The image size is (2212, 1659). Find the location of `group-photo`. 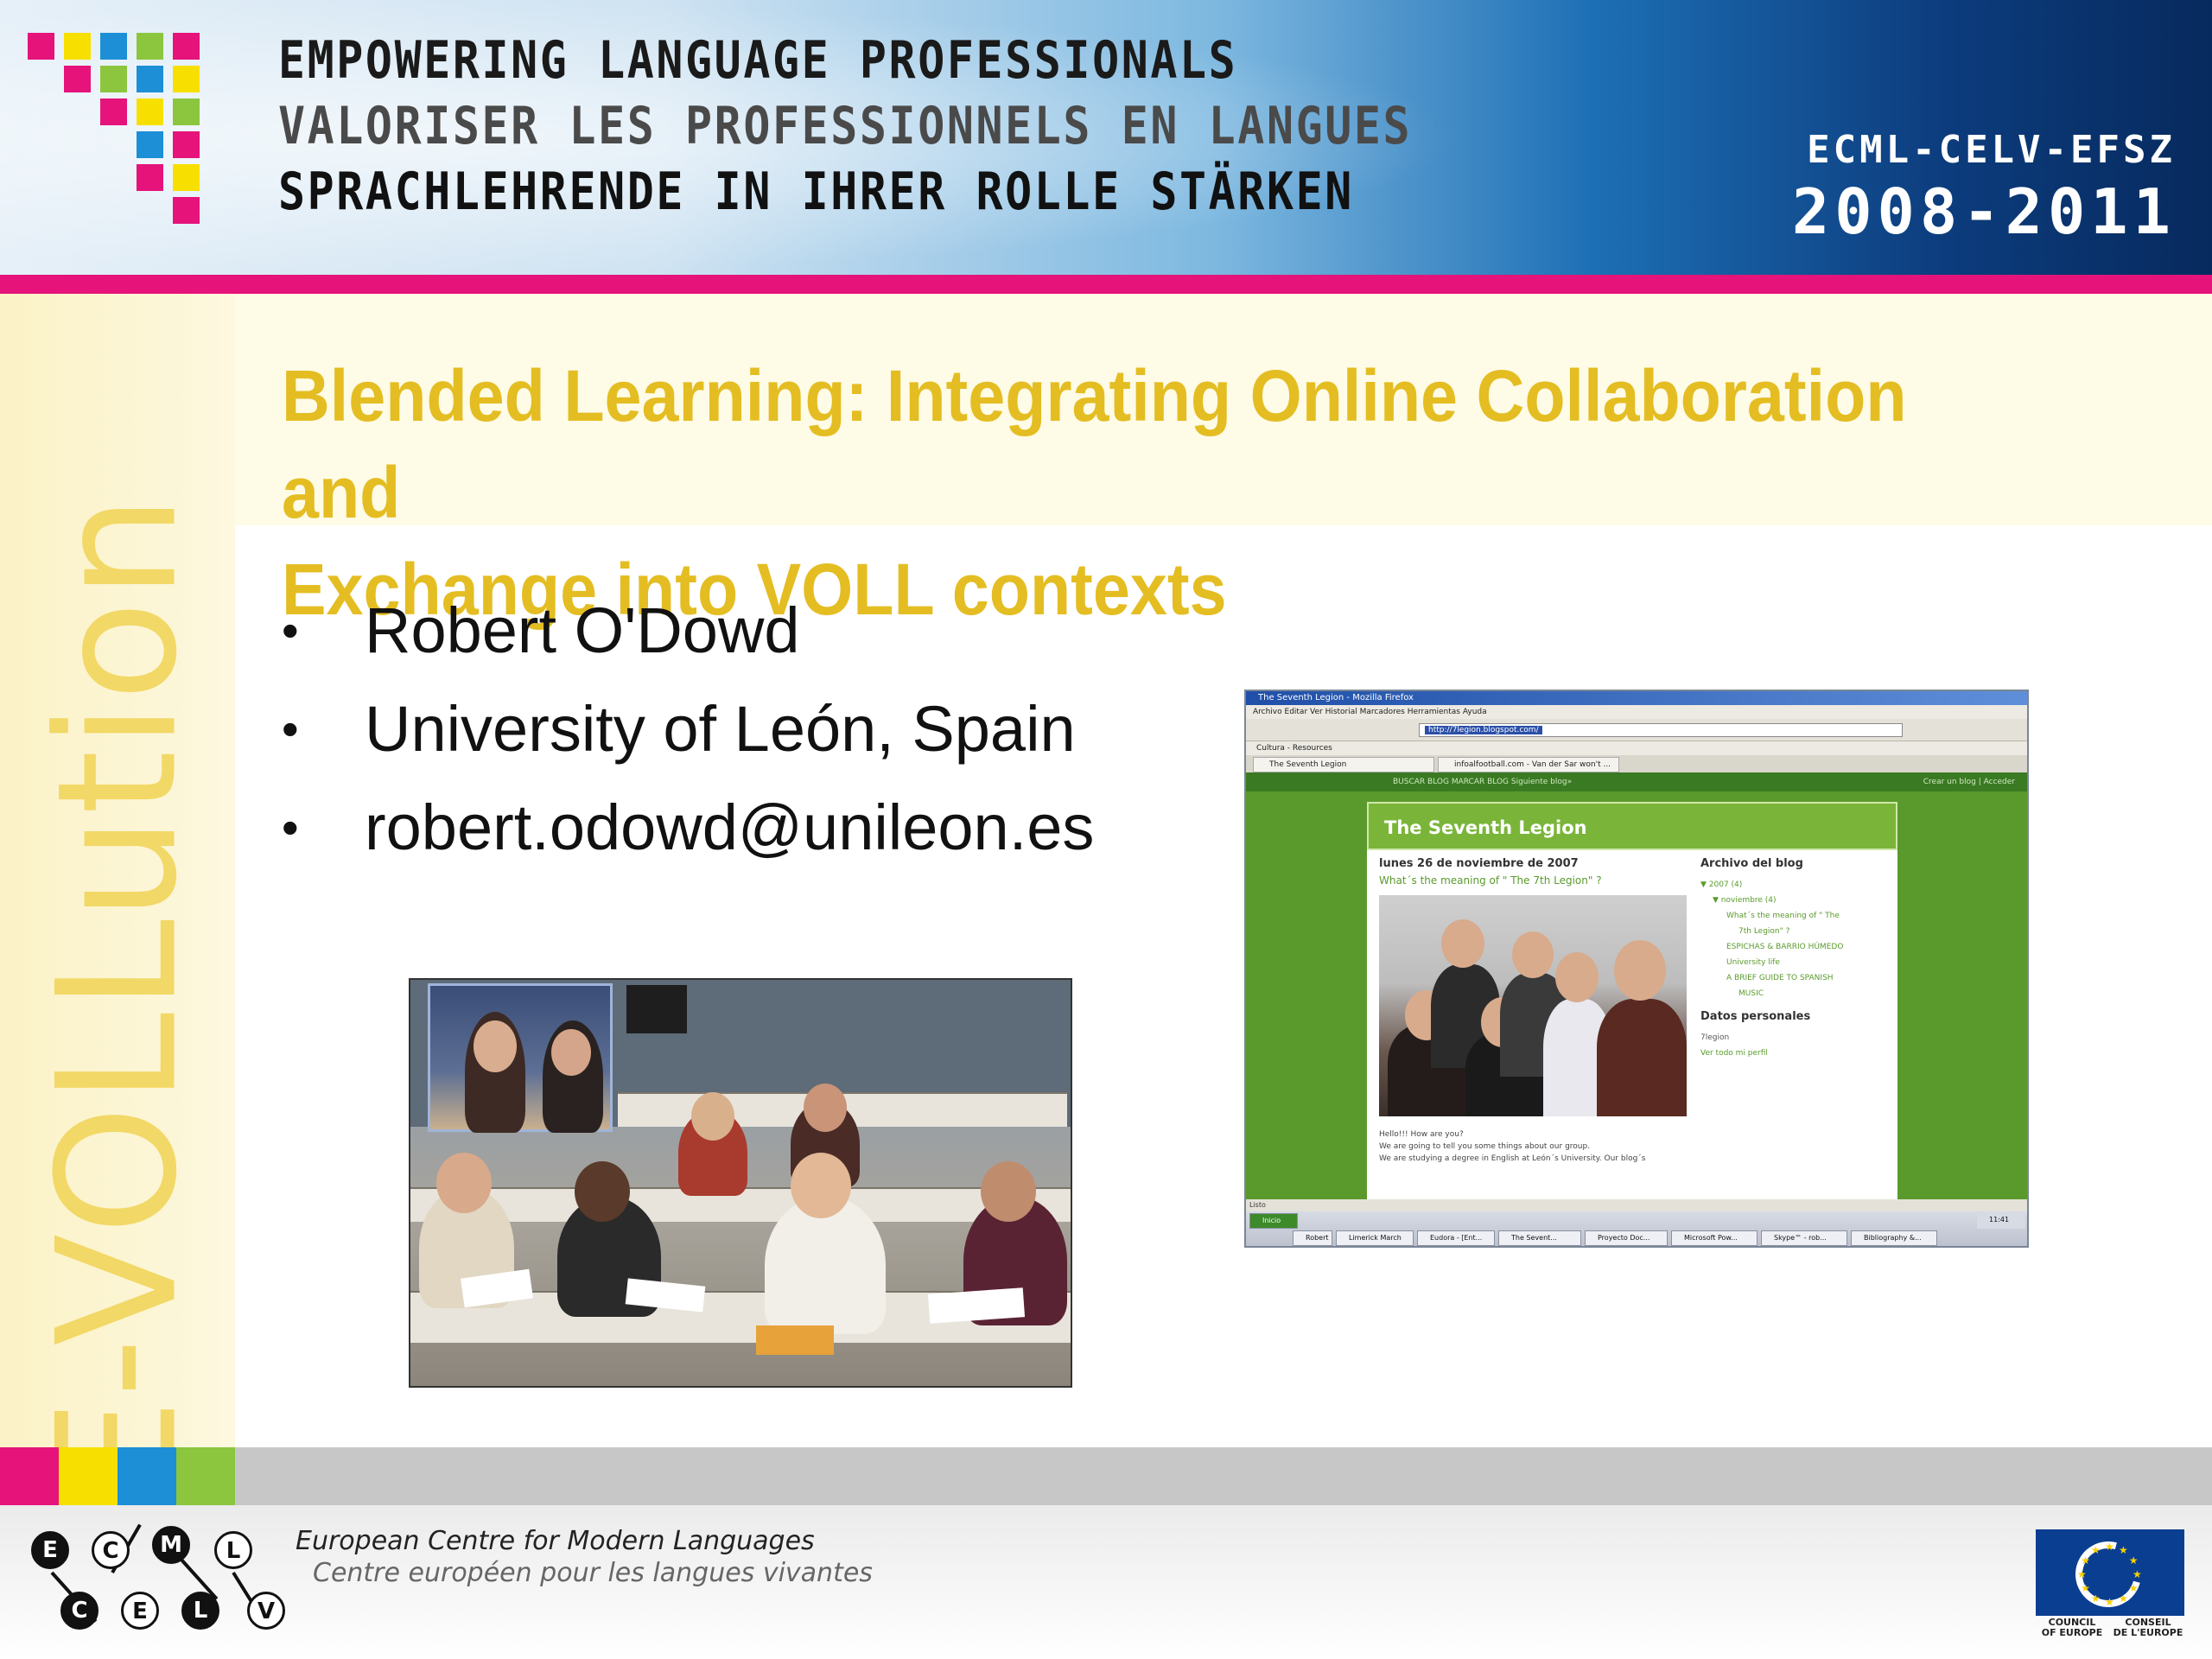

group-photo is located at coordinates (1533, 1005).